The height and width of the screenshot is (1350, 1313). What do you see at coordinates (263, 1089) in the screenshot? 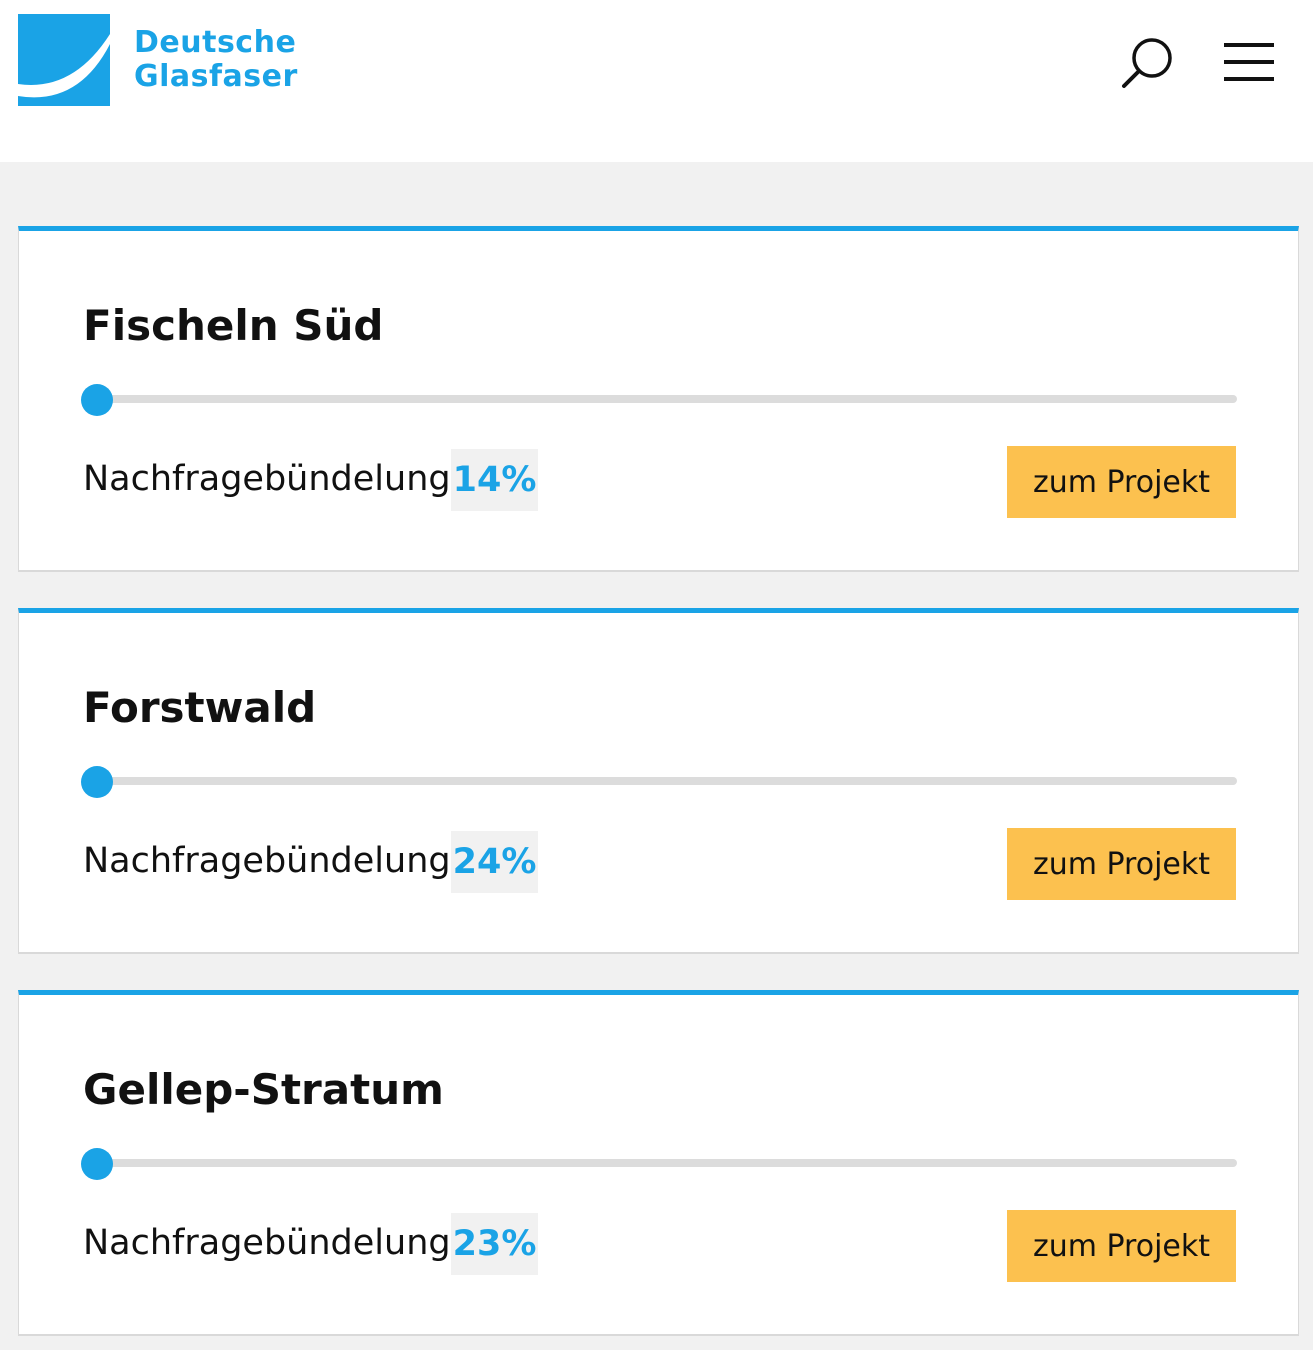
I see `project-title: Gellep-Stratum` at bounding box center [263, 1089].